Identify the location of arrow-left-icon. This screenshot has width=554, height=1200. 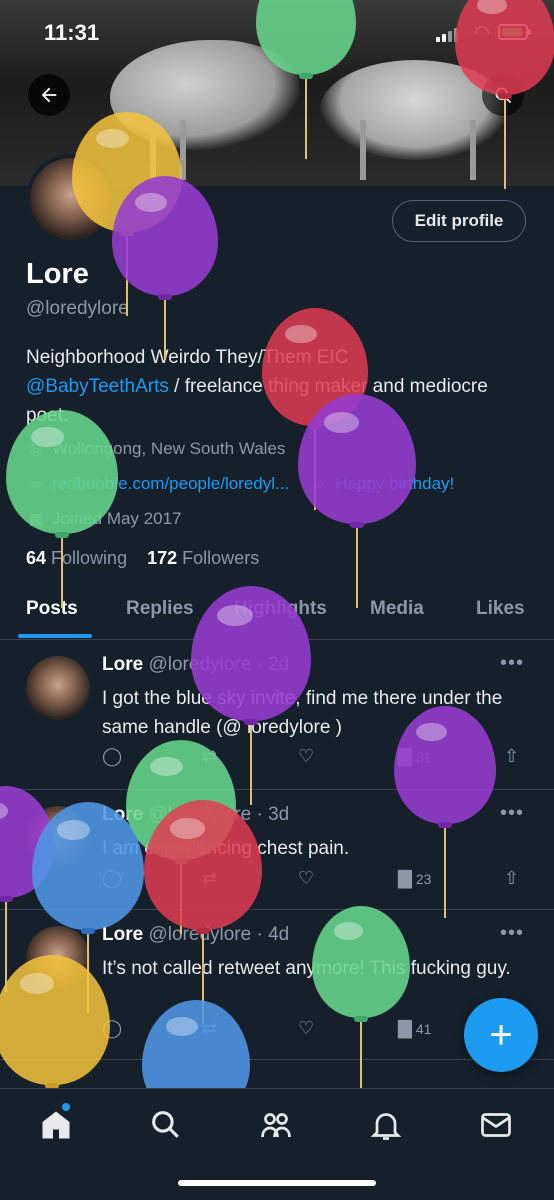
(49, 95).